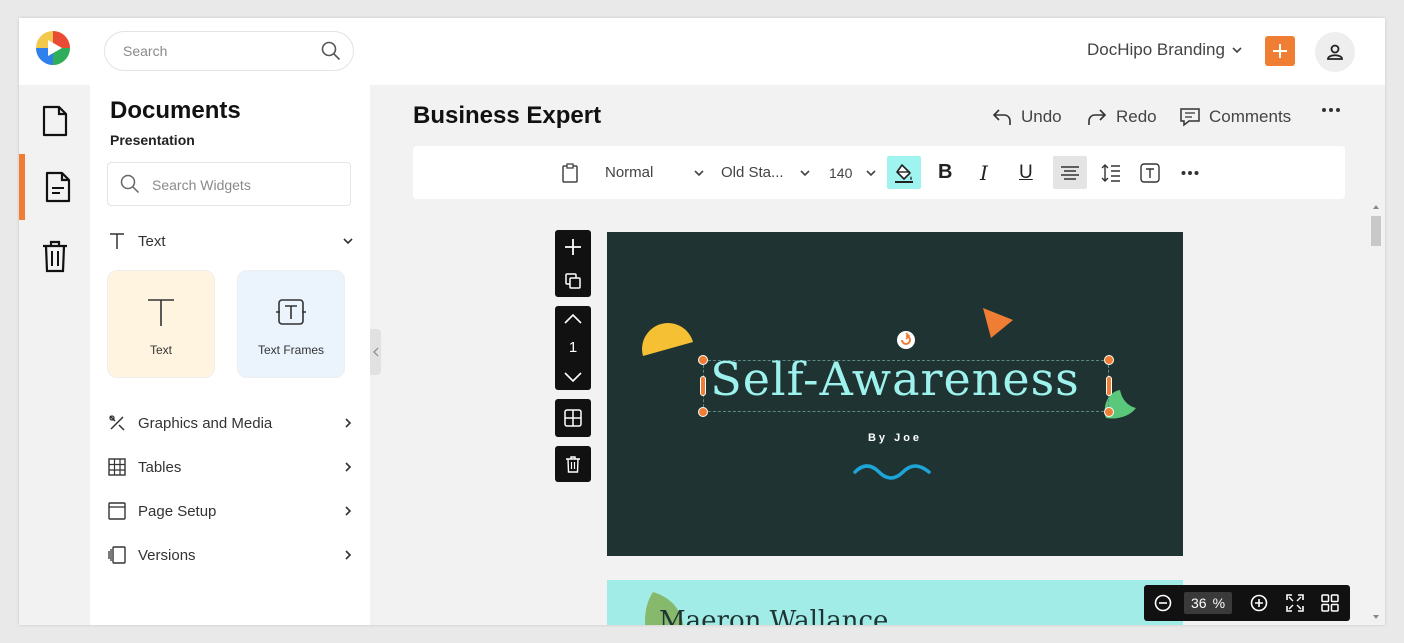 This screenshot has width=1404, height=643. I want to click on rail-item-trash, so click(54, 256).